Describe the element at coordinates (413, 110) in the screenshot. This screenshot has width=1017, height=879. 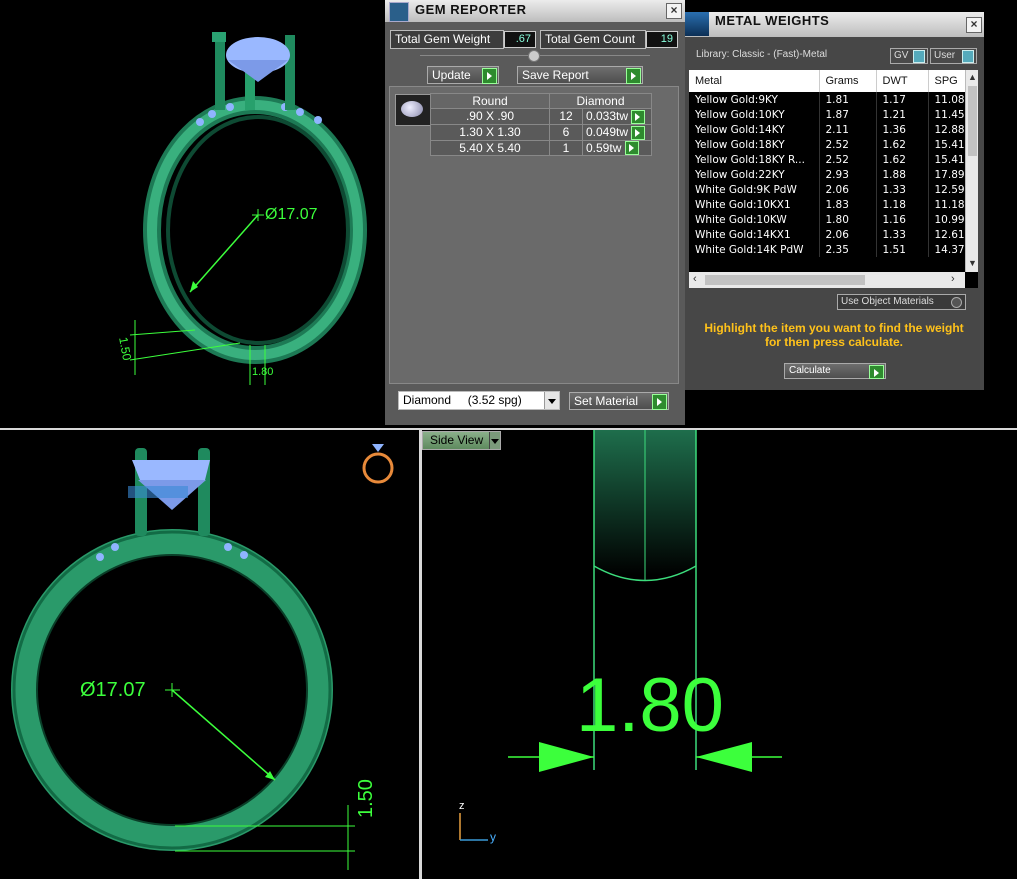
I see `diamond-shape-icon` at that location.